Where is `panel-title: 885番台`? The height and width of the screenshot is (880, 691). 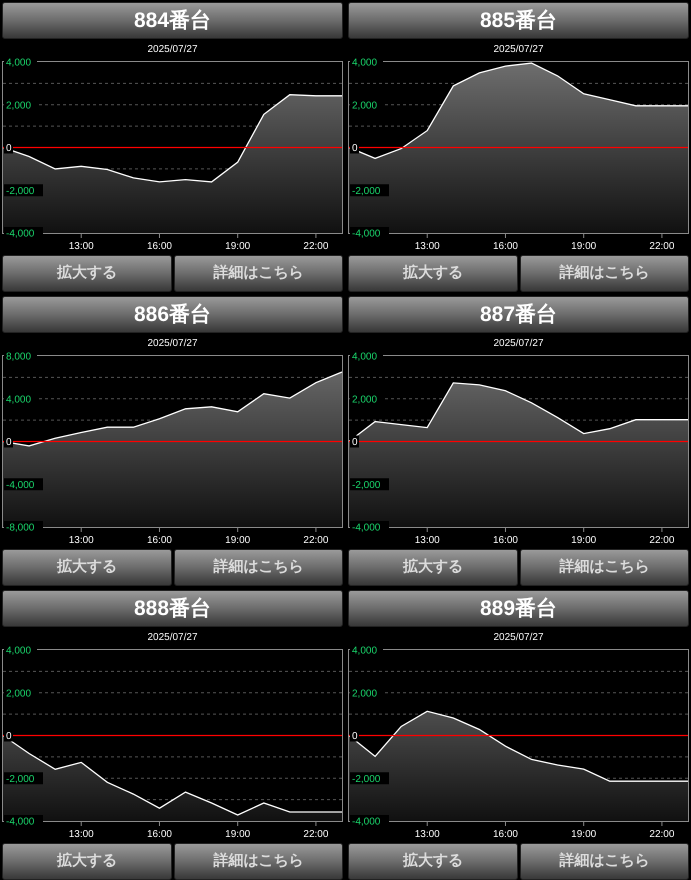 panel-title: 885番台 is located at coordinates (518, 20).